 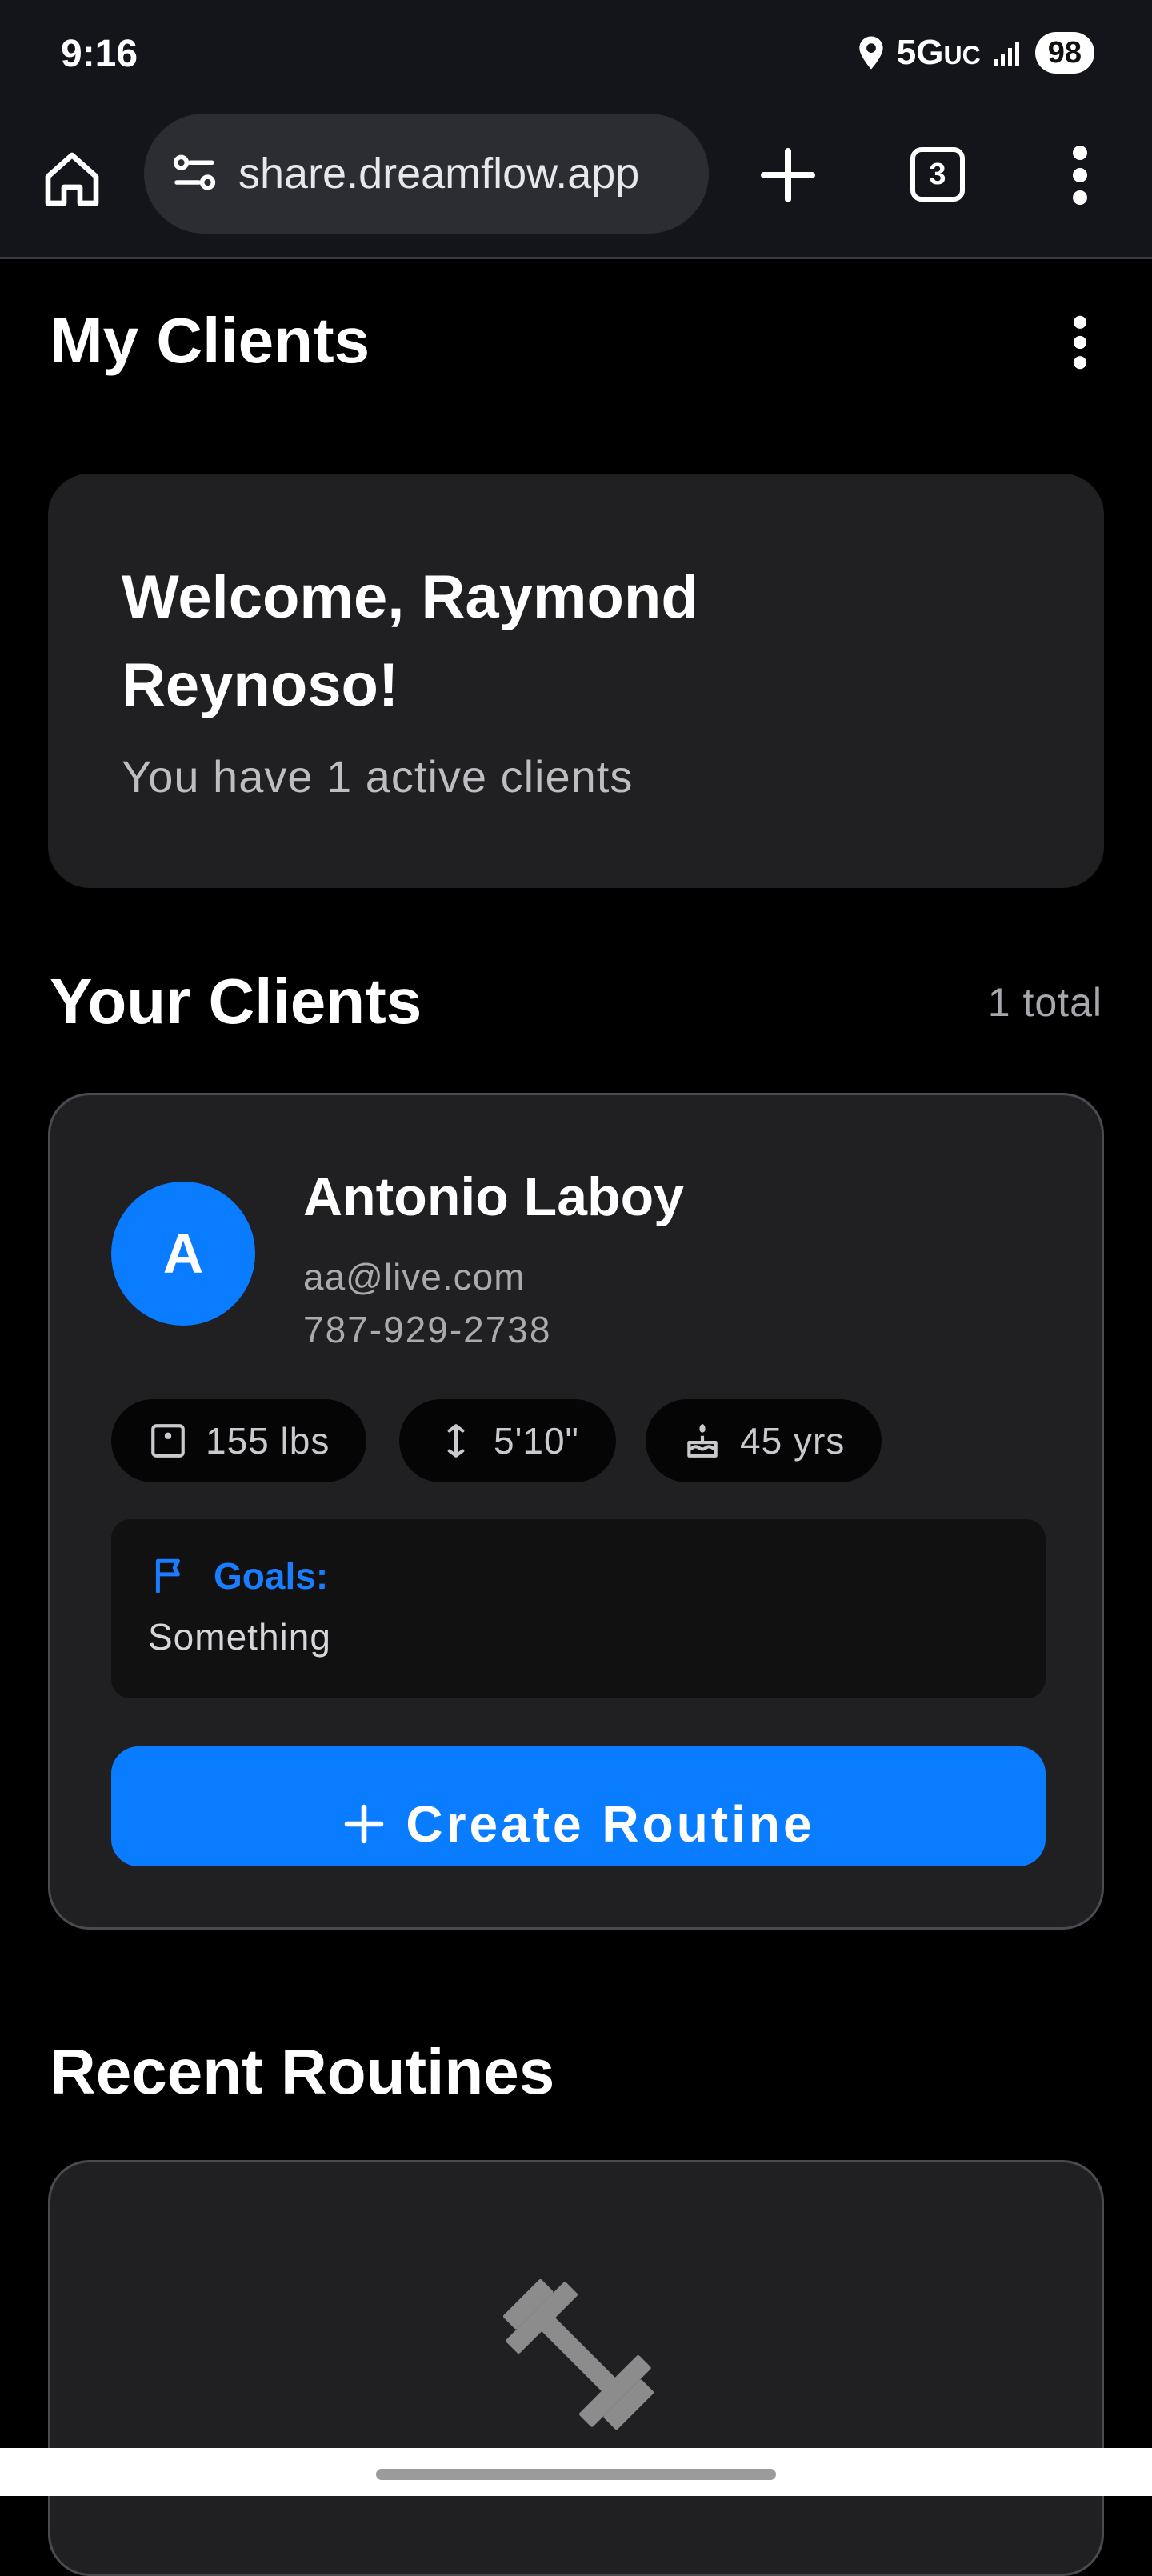 What do you see at coordinates (456, 1441) in the screenshot?
I see `height-icon` at bounding box center [456, 1441].